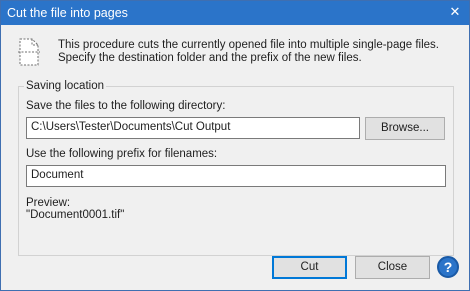  I want to click on title-bar: Cut the file into pages ✕, so click(235, 13).